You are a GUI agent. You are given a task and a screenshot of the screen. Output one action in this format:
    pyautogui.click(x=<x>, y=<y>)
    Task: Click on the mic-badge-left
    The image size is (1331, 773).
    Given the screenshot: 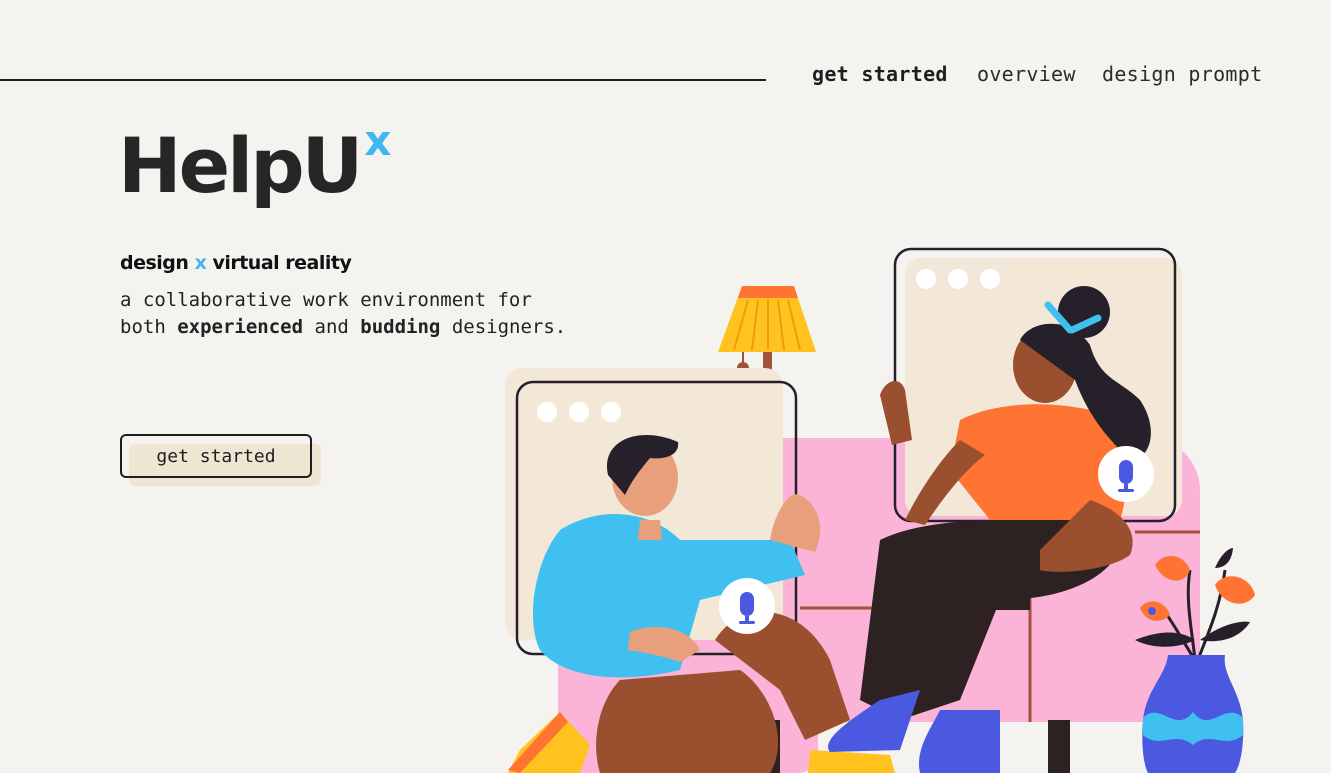 What is the action you would take?
    pyautogui.click(x=747, y=606)
    